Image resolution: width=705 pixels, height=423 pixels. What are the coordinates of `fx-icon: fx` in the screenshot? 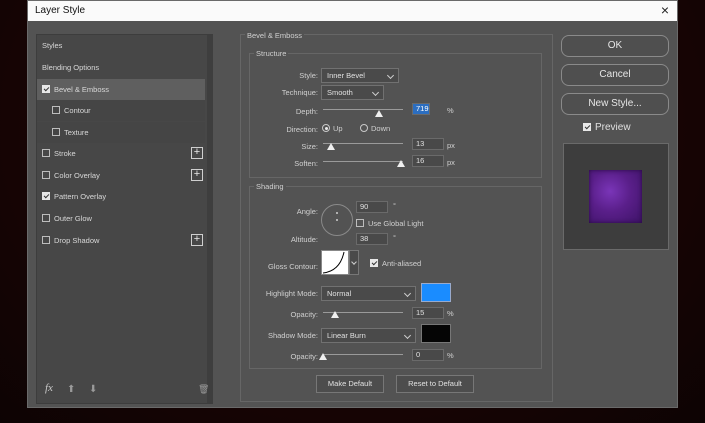 It's located at (49, 388).